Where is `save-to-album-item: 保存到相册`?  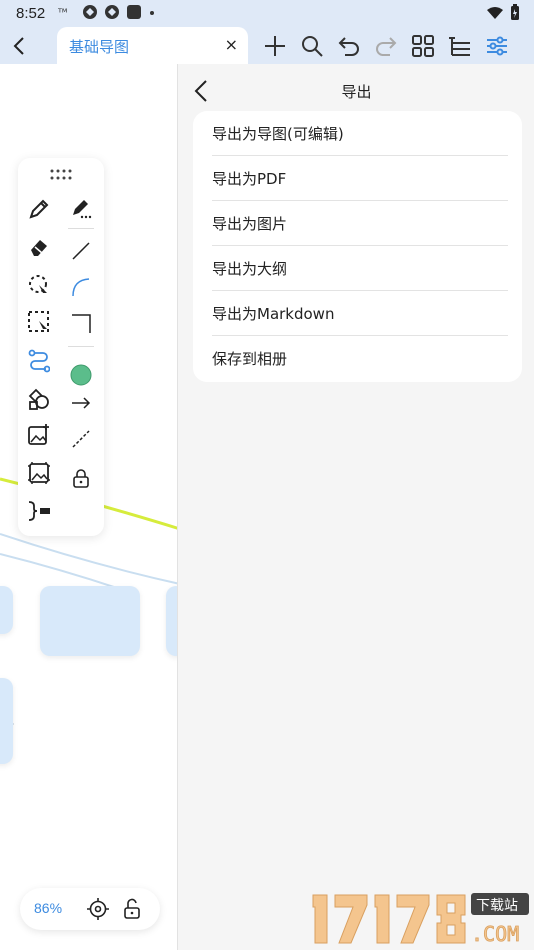 save-to-album-item: 保存到相册 is located at coordinates (357, 358).